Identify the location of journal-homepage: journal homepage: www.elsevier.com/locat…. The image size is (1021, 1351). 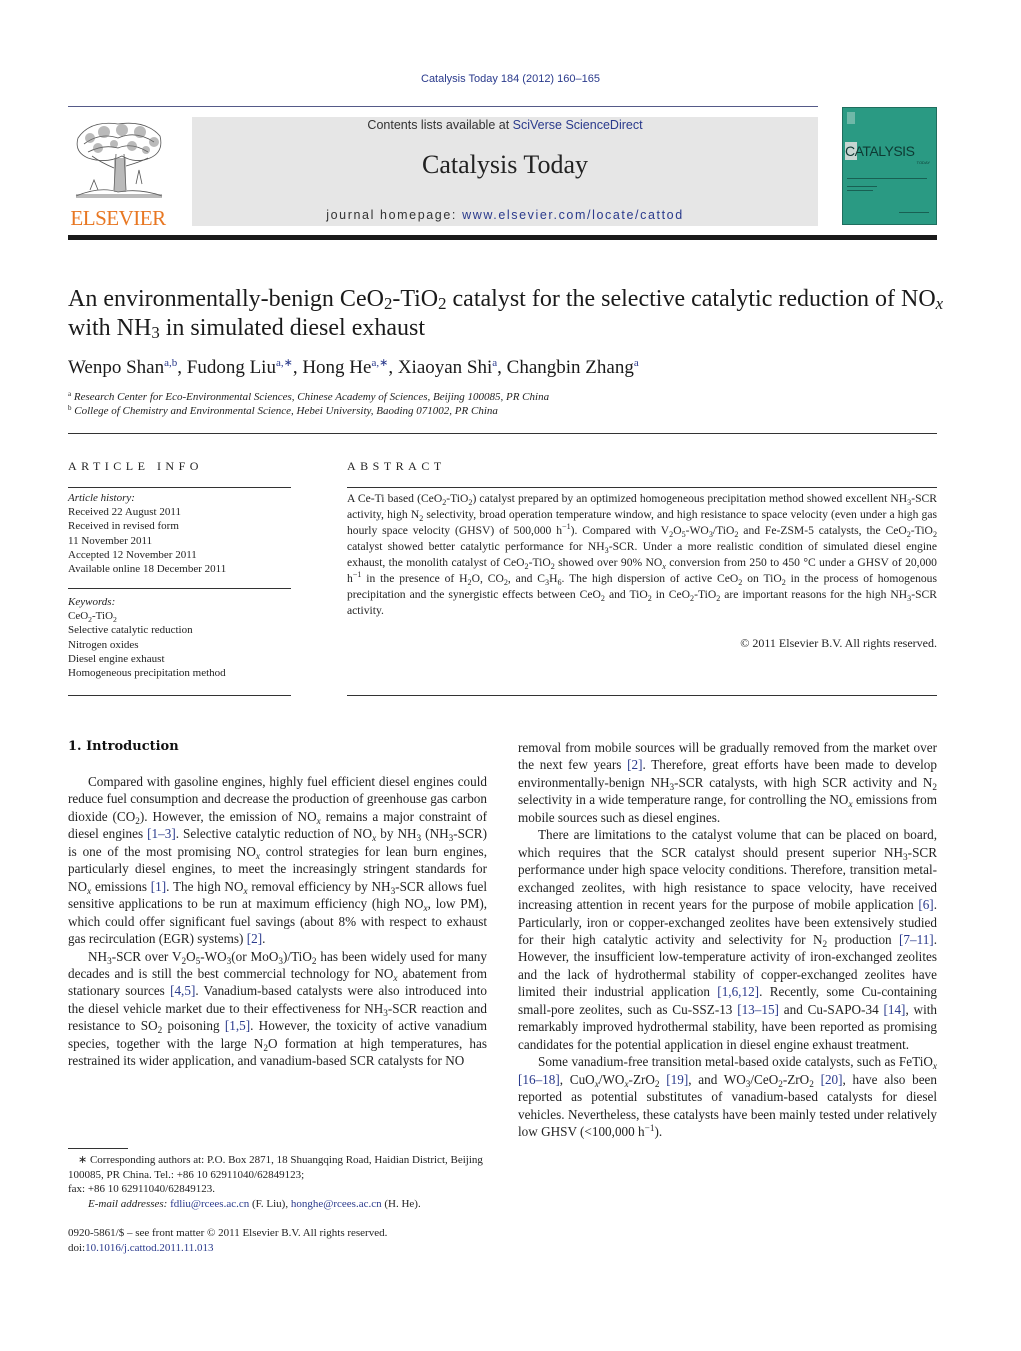
(505, 215).